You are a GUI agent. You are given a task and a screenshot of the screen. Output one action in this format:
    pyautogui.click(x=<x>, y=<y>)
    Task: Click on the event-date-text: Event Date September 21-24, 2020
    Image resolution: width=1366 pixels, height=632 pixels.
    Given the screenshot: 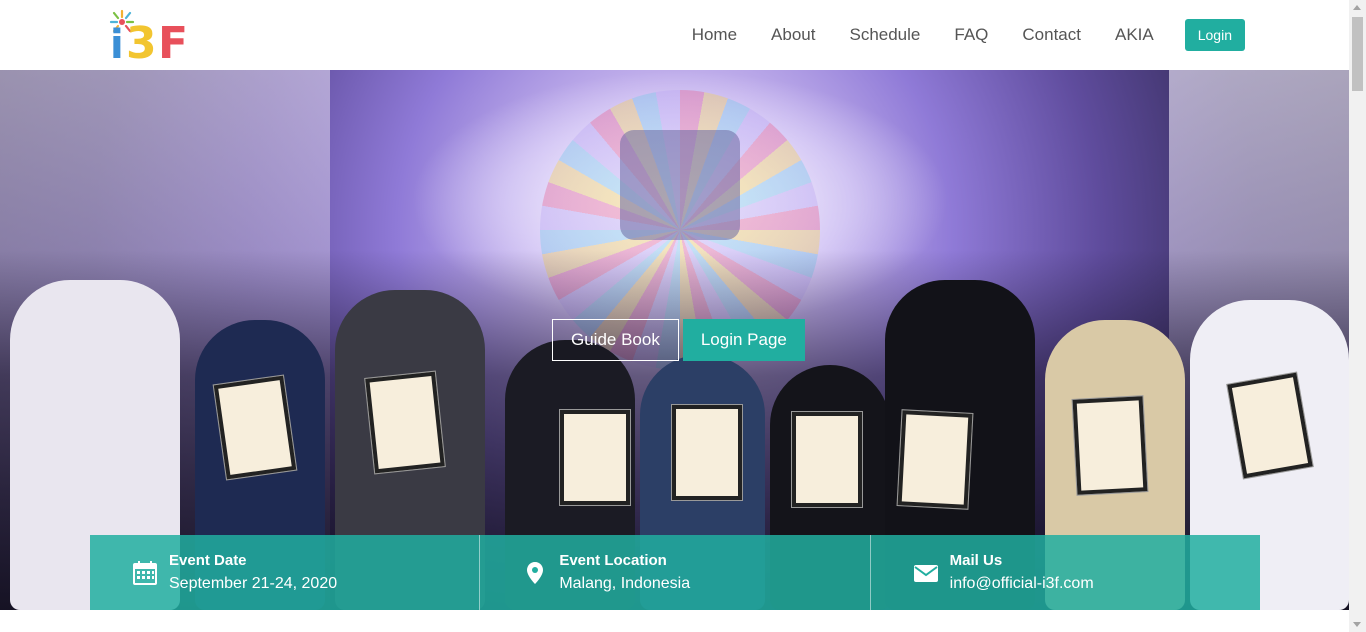 What is the action you would take?
    pyautogui.click(x=253, y=572)
    